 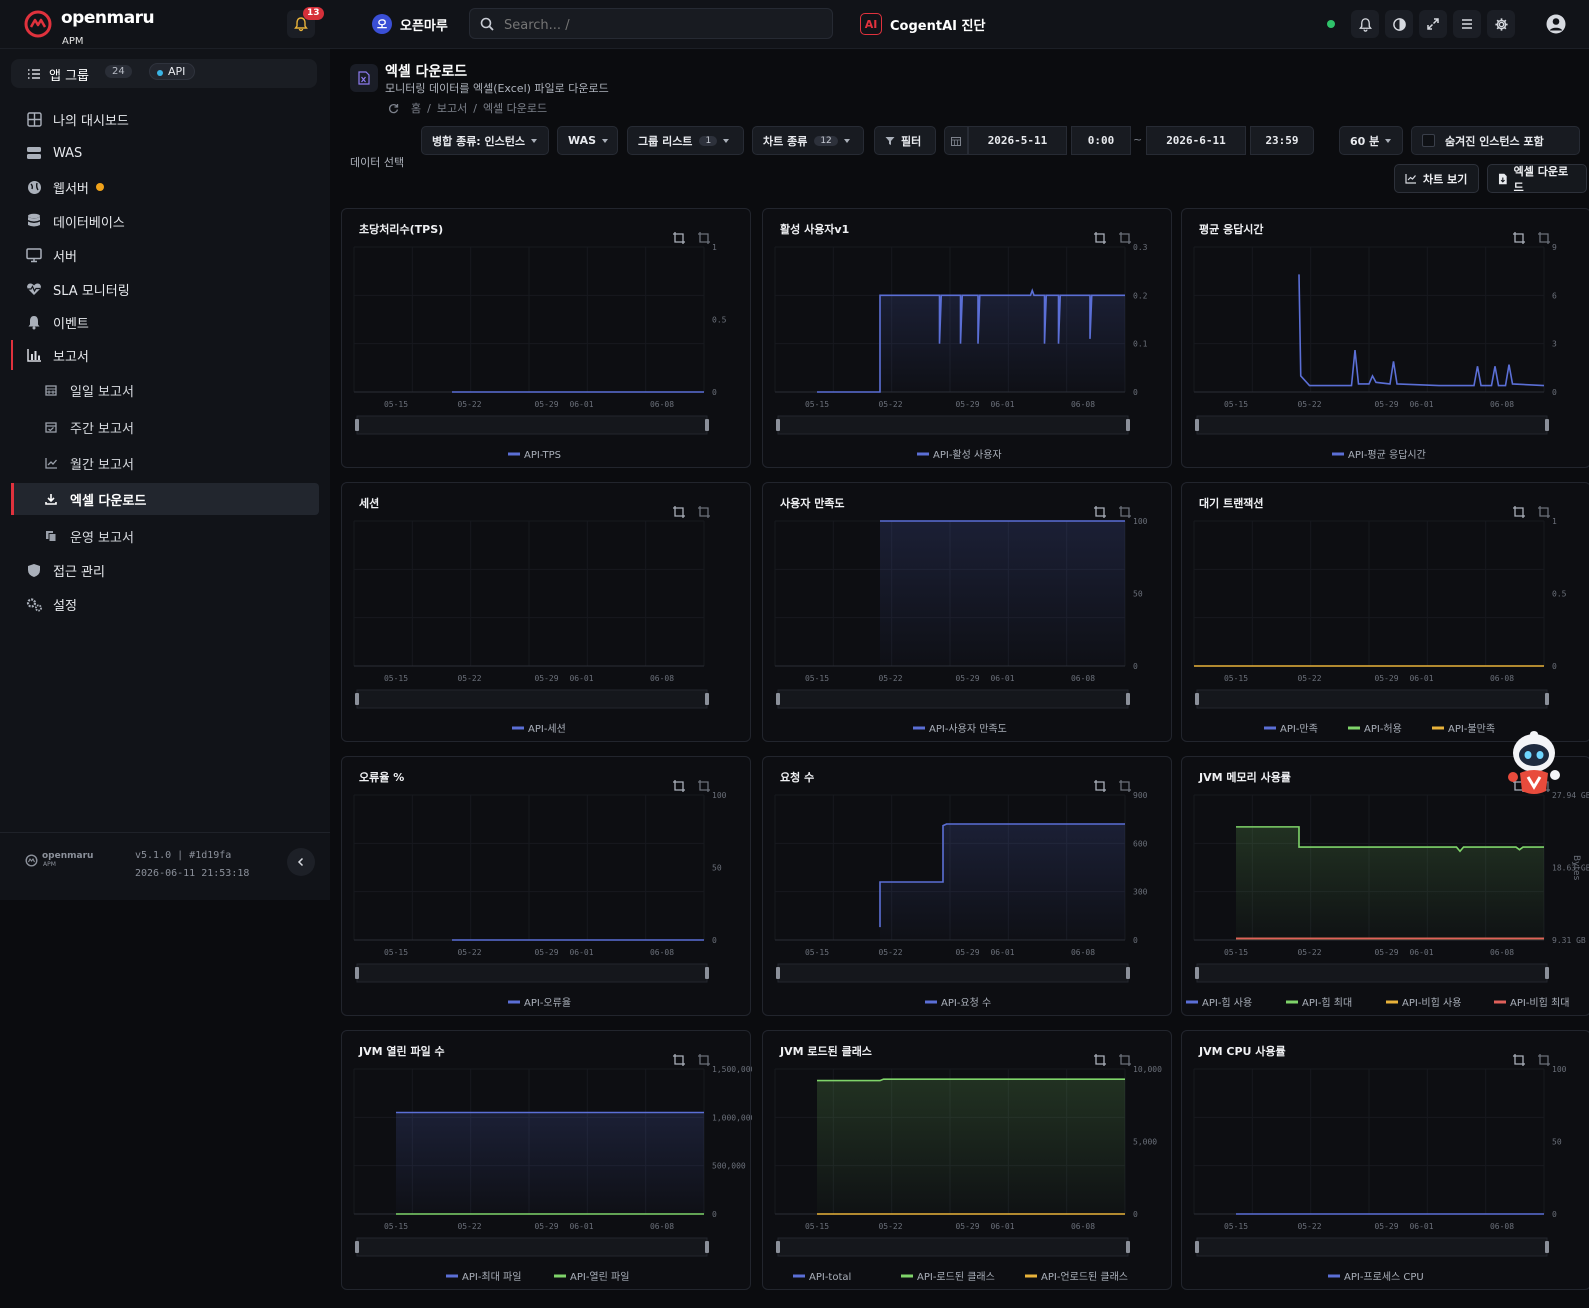 What do you see at coordinates (89, 463) in the screenshot?
I see `sidebar-subitem-monthly: 월간 보고서` at bounding box center [89, 463].